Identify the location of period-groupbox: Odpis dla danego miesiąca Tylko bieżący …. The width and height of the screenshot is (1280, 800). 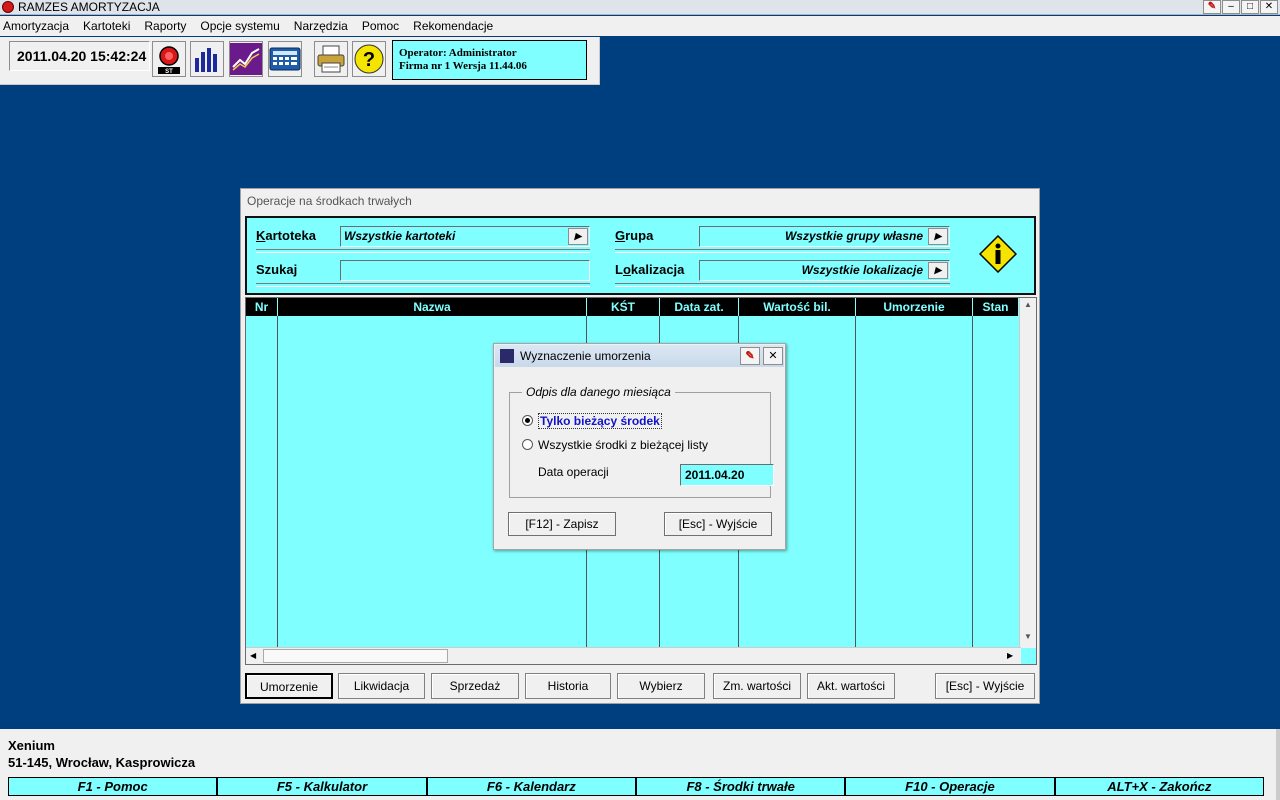
(641, 441).